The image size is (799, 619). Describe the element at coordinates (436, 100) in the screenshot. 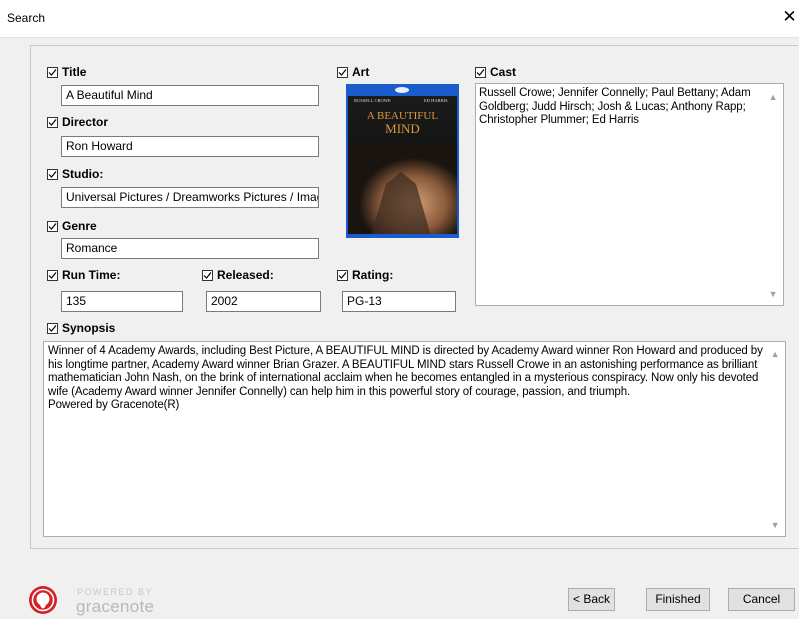

I see `cover-actor-right: ED HARRIS` at that location.